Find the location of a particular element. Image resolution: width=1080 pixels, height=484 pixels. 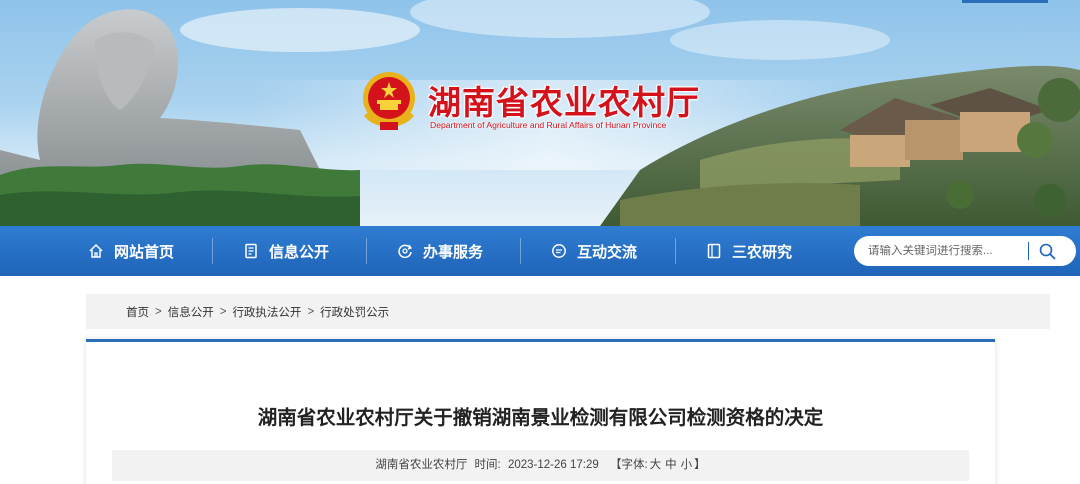

breadcrumb-penalty-notice: 行政处罚公示 is located at coordinates (354, 312).